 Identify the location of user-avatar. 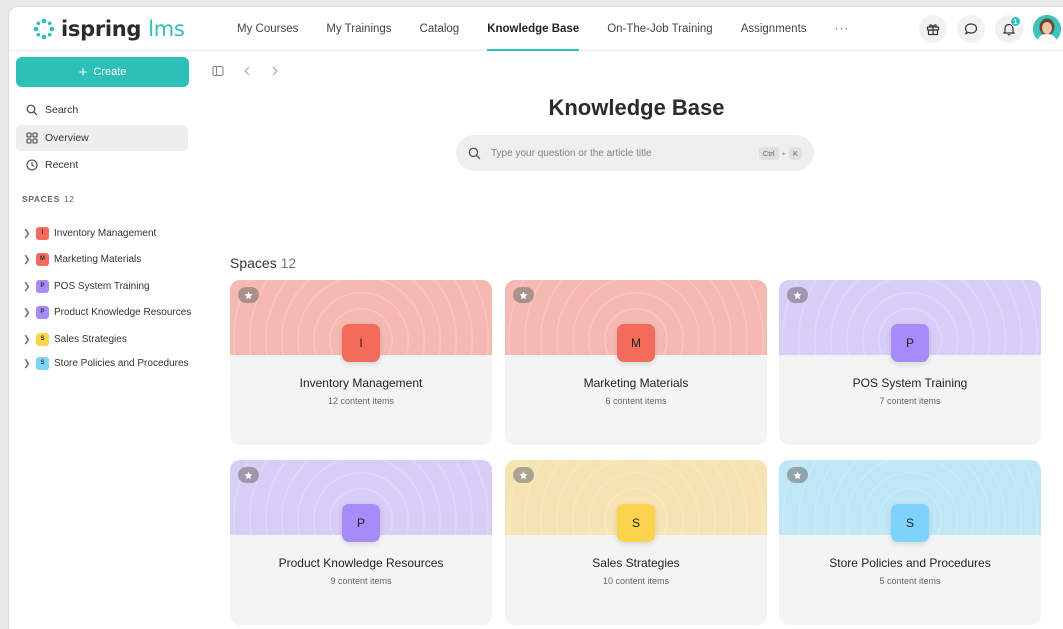
(1047, 29).